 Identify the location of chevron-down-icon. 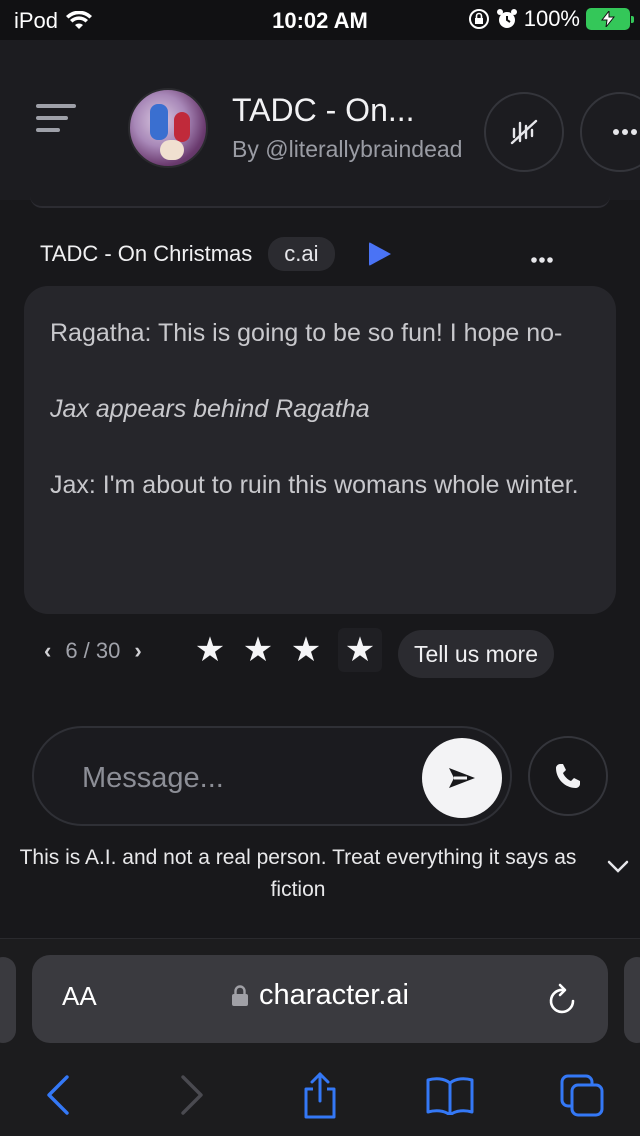
(618, 868).